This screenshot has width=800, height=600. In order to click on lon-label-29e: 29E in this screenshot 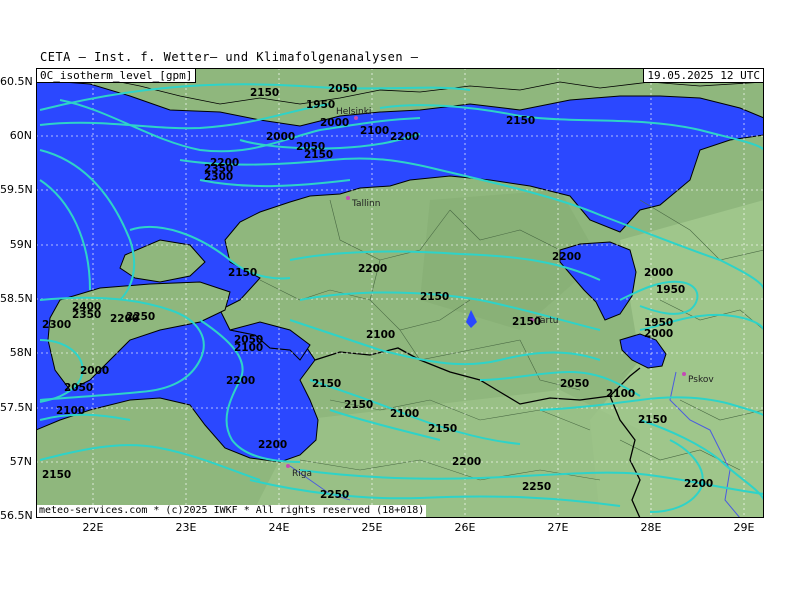, I will do `click(744, 527)`.